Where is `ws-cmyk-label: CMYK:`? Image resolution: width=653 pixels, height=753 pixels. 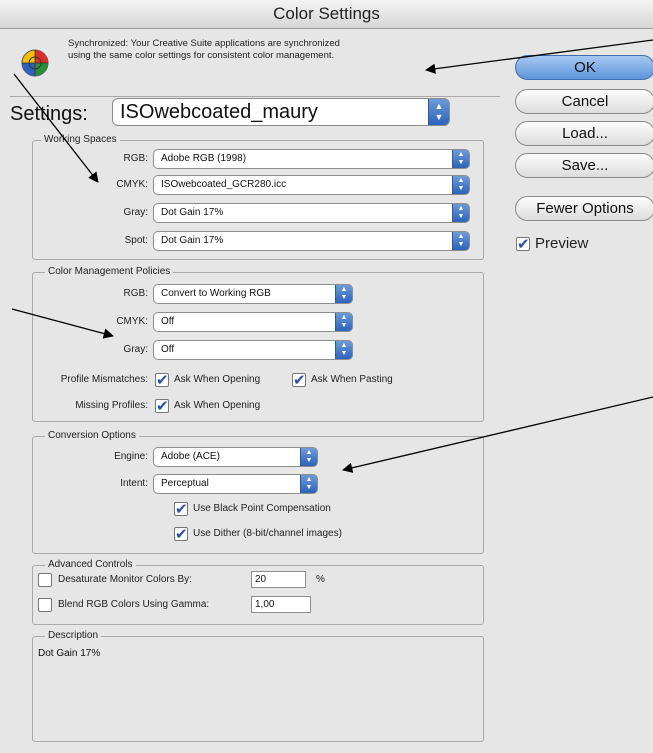
ws-cmyk-label: CMYK: is located at coordinates (132, 184).